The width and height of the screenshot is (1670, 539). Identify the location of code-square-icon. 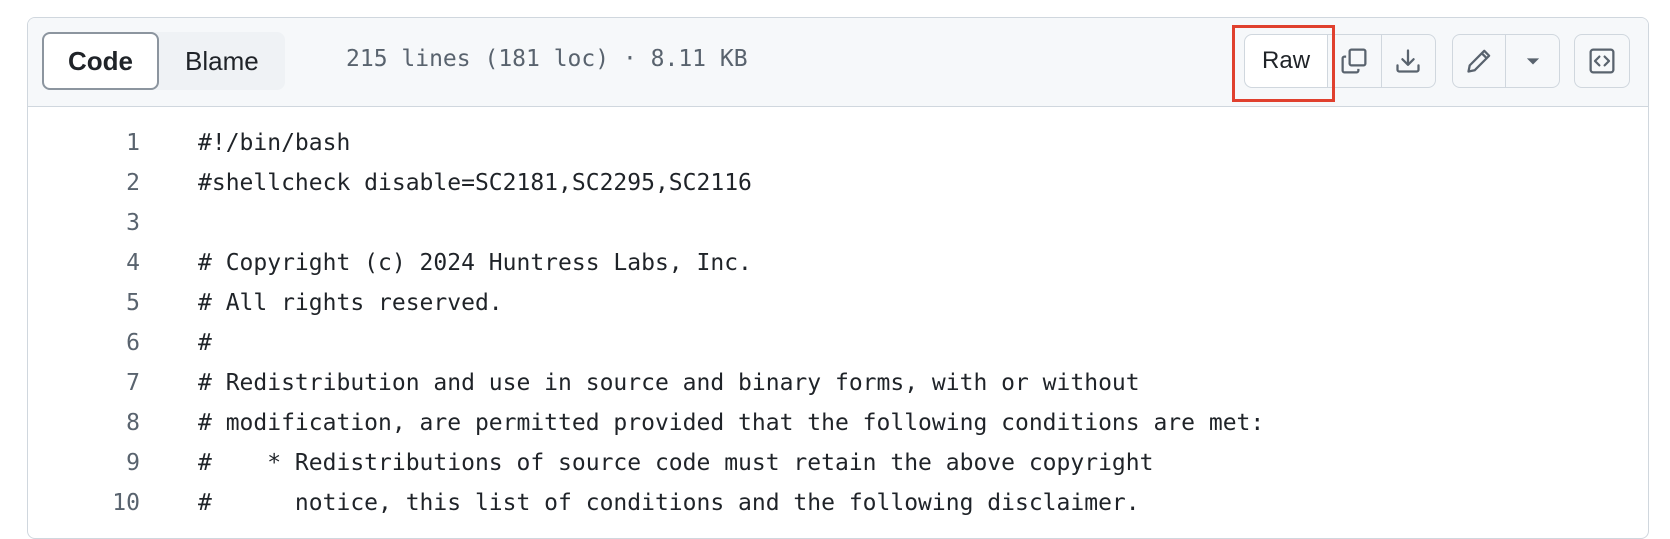
(1602, 61).